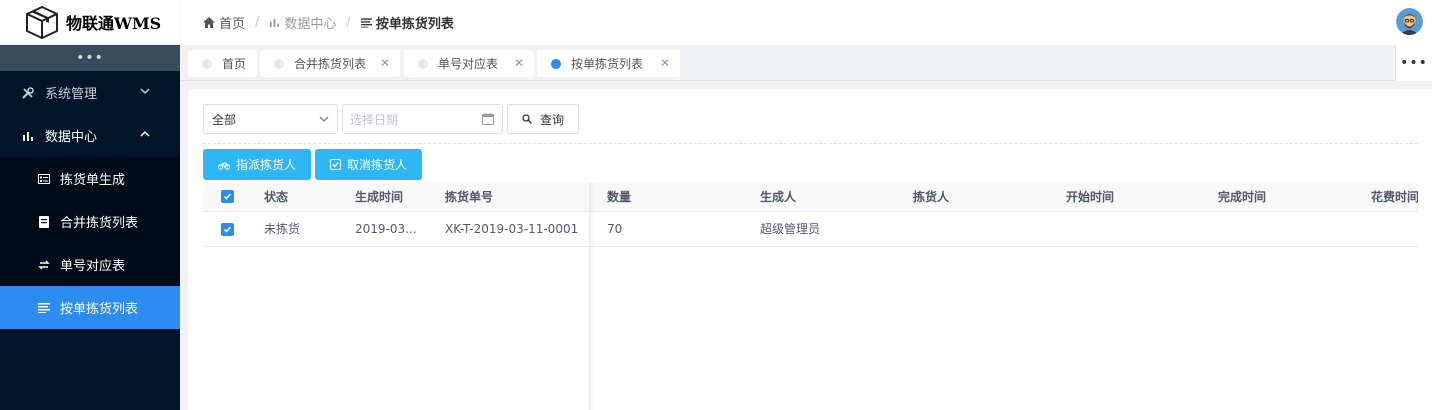 The height and width of the screenshot is (410, 1432). I want to click on user-avatar, so click(1409, 21).